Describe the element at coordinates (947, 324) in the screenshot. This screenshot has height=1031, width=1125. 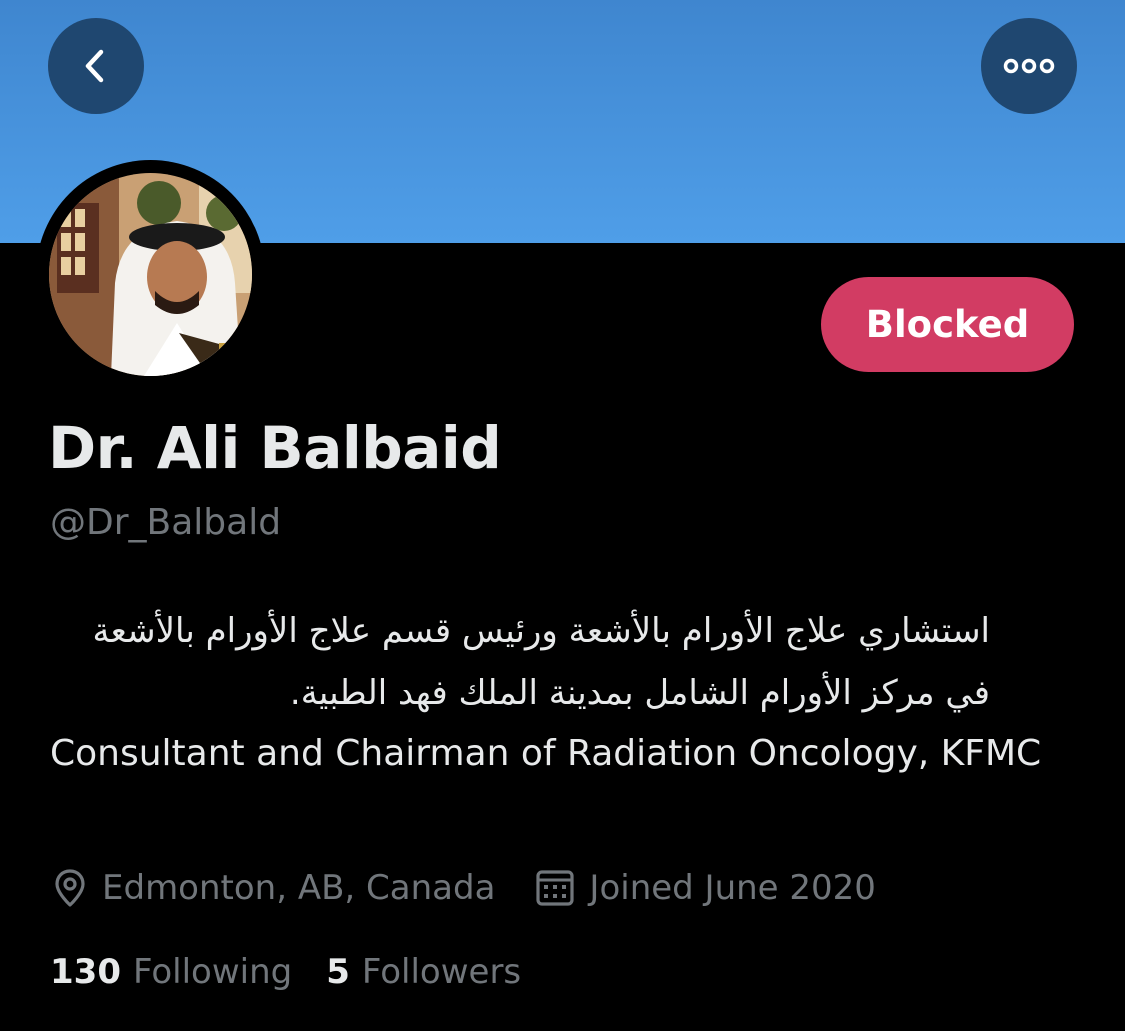
I see `blocked-button: Blocked` at that location.